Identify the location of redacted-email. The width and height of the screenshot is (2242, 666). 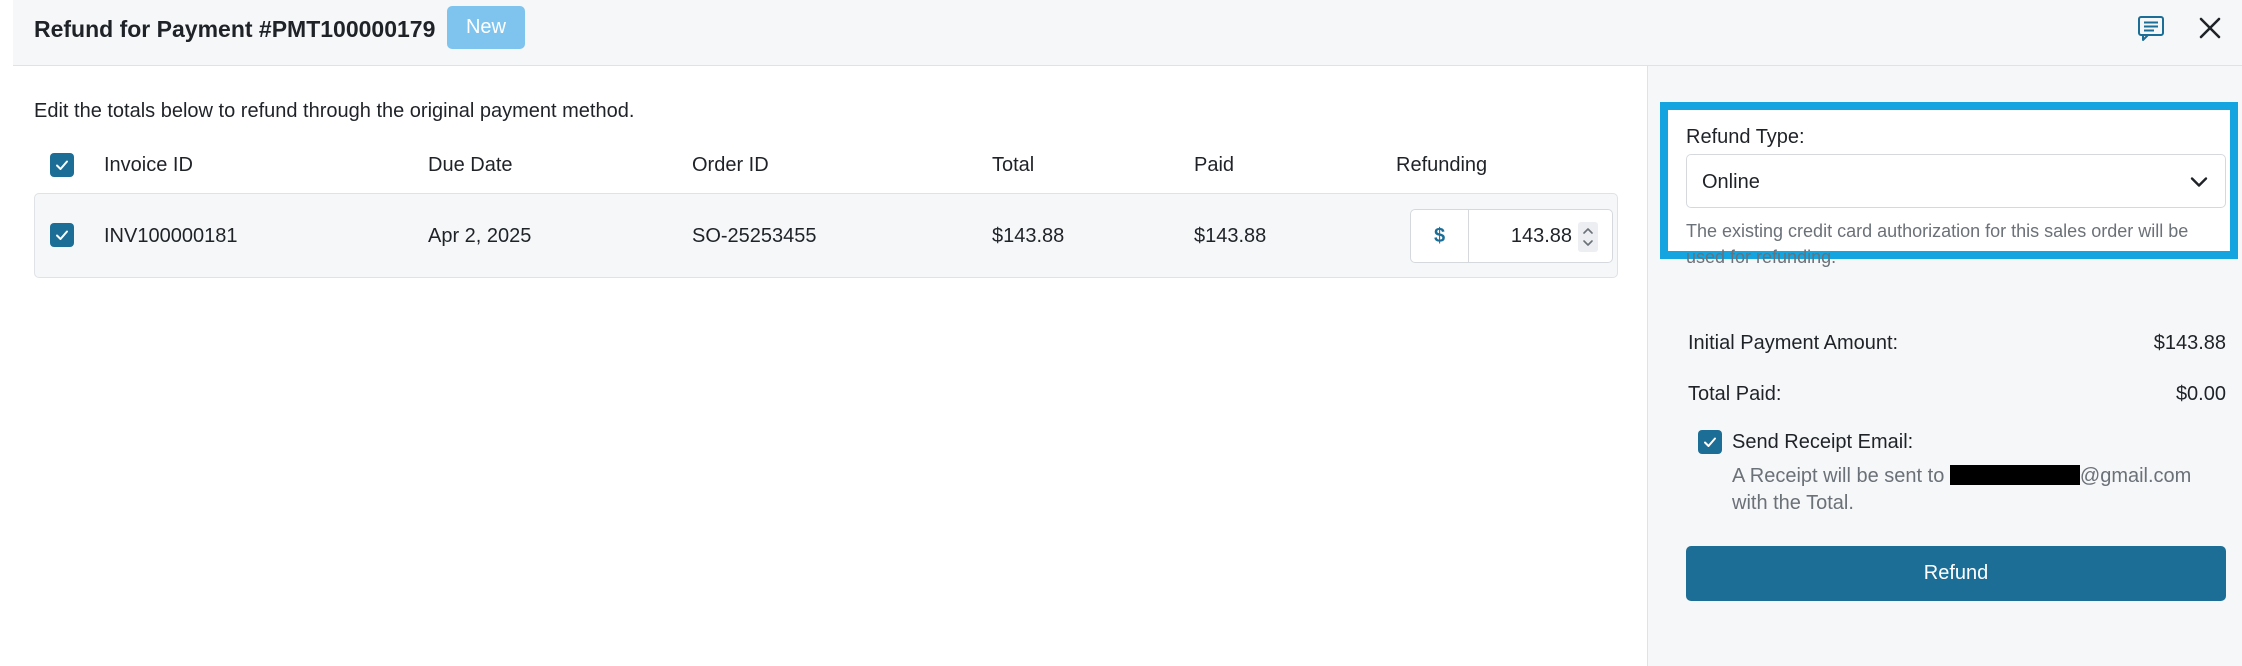
(2014, 475).